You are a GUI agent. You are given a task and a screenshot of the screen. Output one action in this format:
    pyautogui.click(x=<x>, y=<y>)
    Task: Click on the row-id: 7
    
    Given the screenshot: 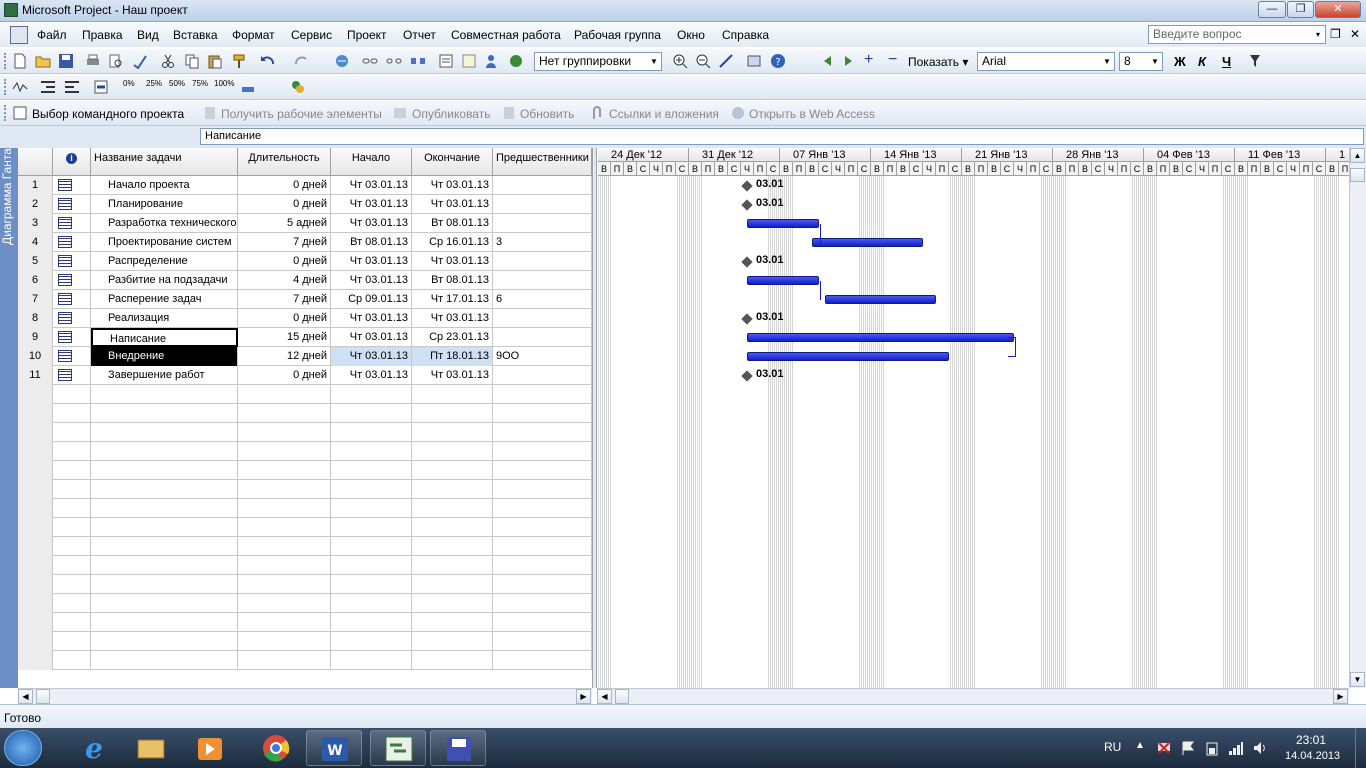 What is the action you would take?
    pyautogui.click(x=35, y=299)
    